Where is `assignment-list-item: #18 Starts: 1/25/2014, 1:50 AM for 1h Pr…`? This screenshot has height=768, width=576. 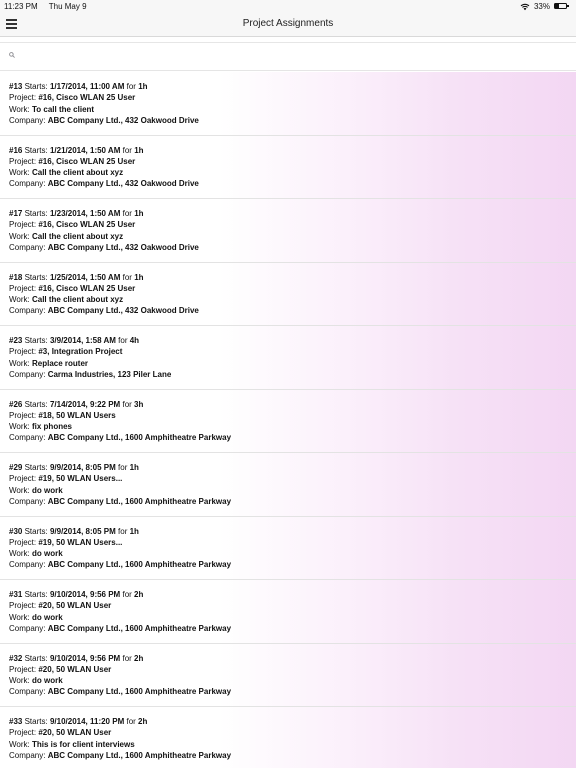 assignment-list-item: #18 Starts: 1/25/2014, 1:50 AM for 1h Pr… is located at coordinates (288, 294).